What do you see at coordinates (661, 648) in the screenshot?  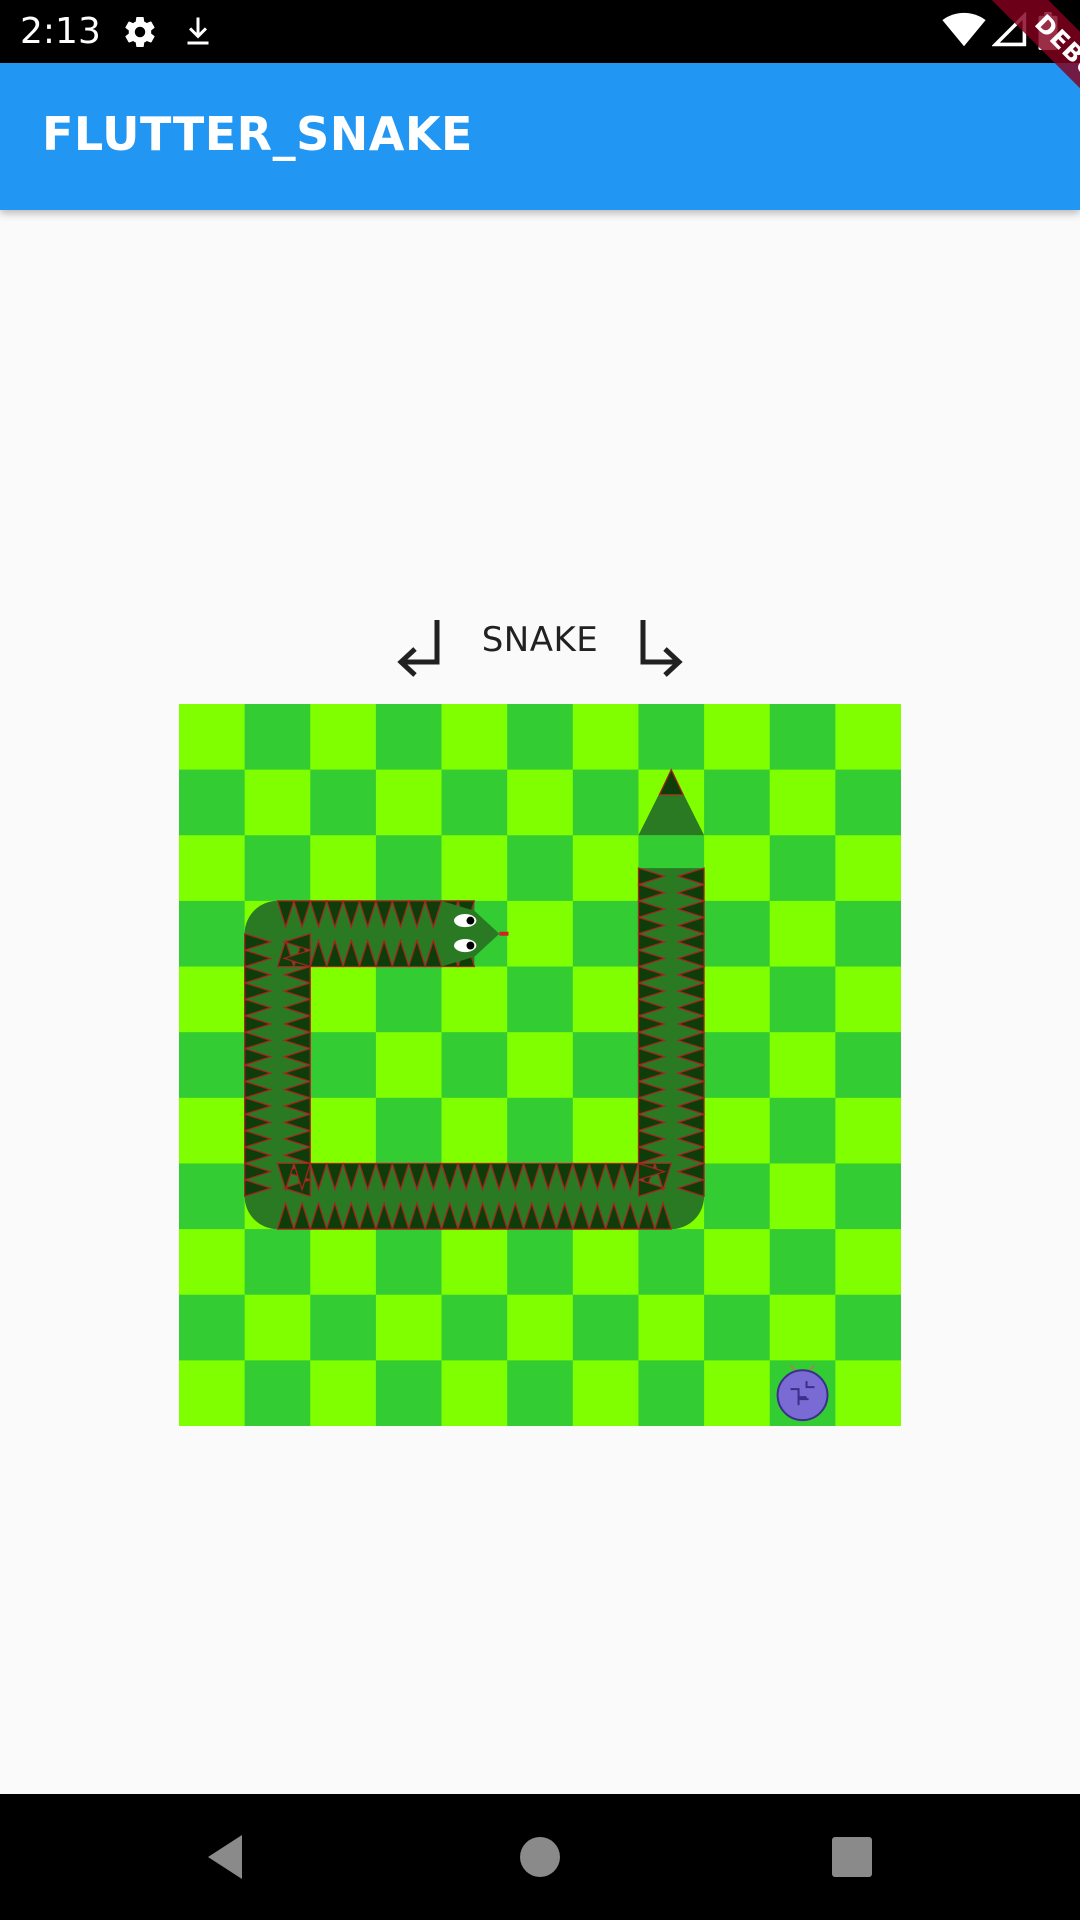 I see `turn-right-arrow-icon` at bounding box center [661, 648].